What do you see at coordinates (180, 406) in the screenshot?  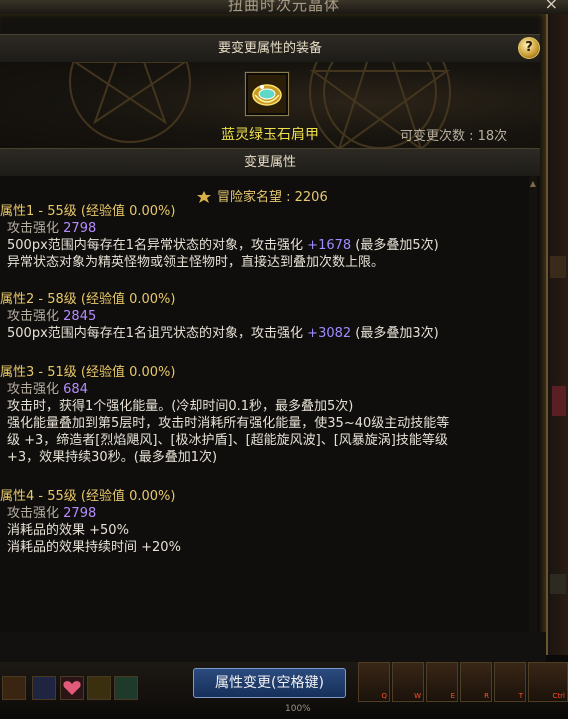 I see `property-line: 攻击时，获得1个强化能量。(冷却时间0.1秒，最多叠加5次)` at bounding box center [180, 406].